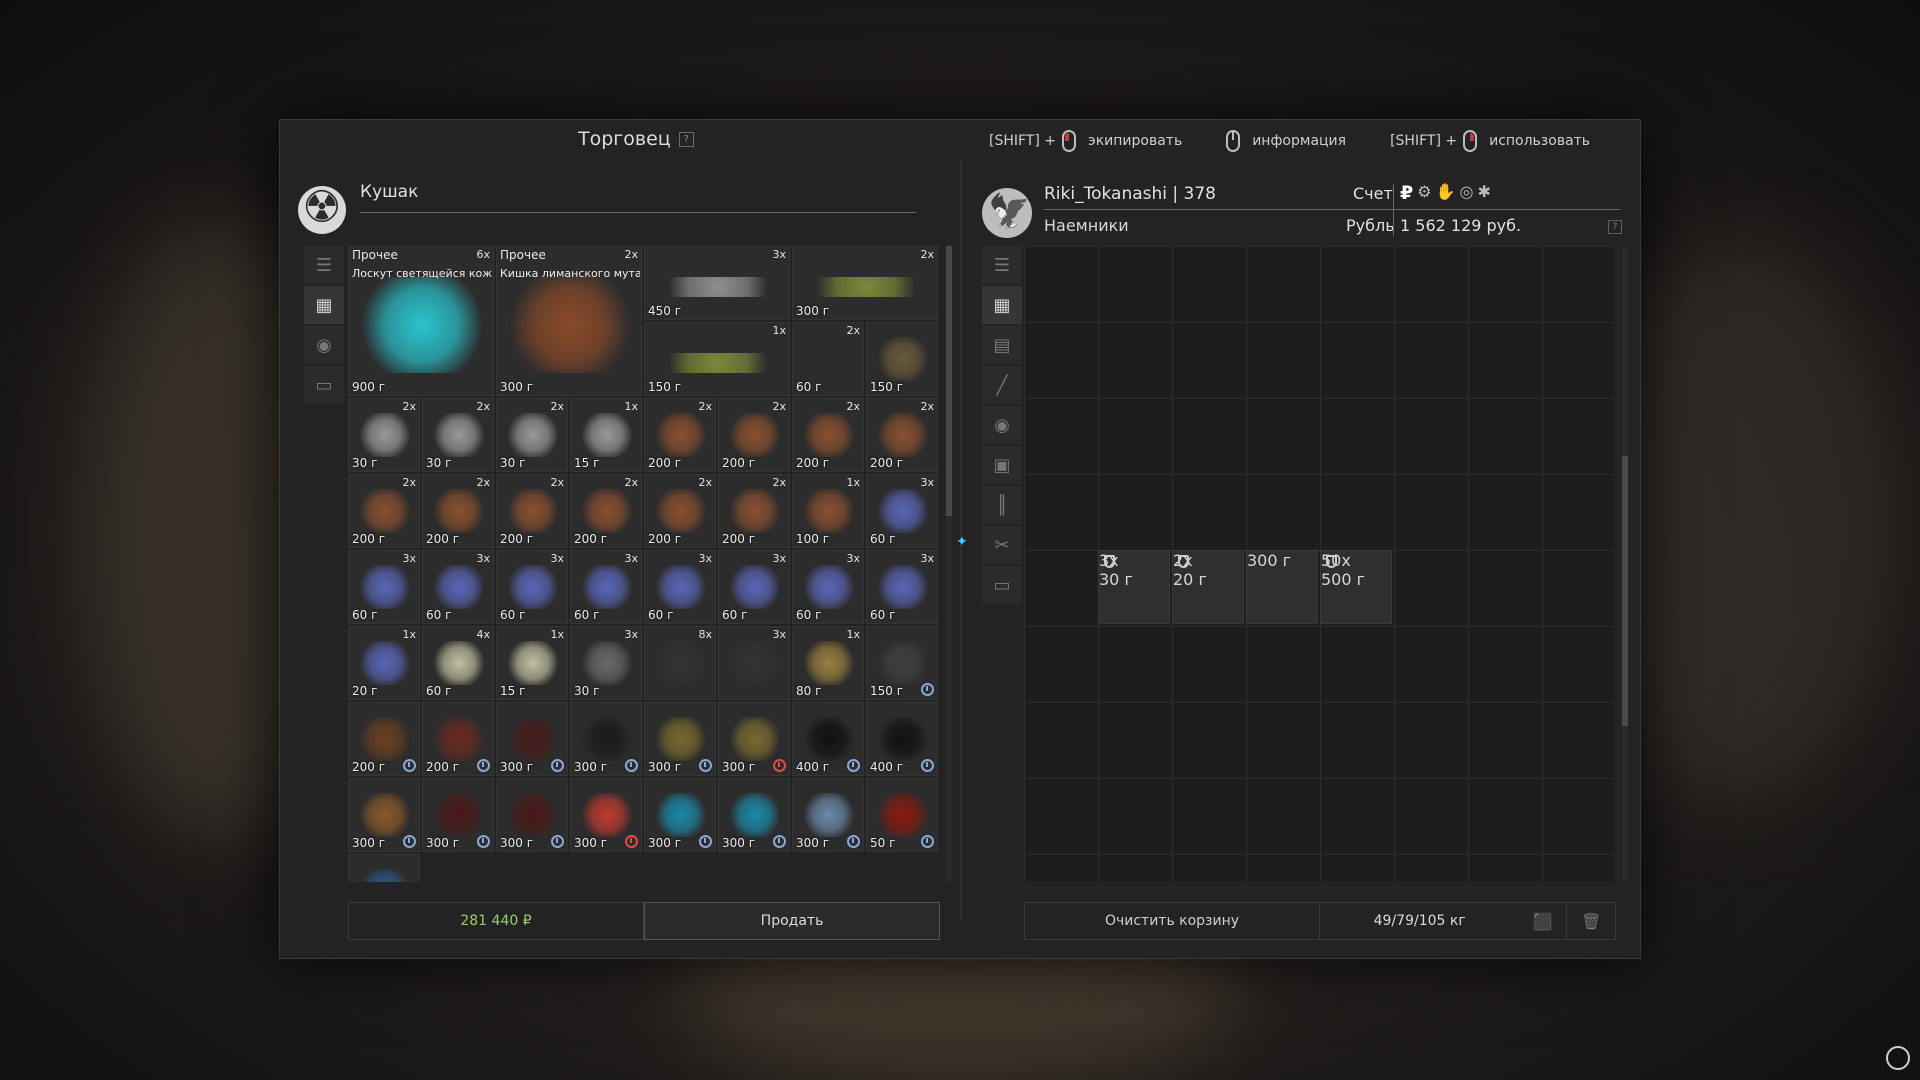  What do you see at coordinates (902, 815) in the screenshot?
I see `item-slot: 50 г` at bounding box center [902, 815].